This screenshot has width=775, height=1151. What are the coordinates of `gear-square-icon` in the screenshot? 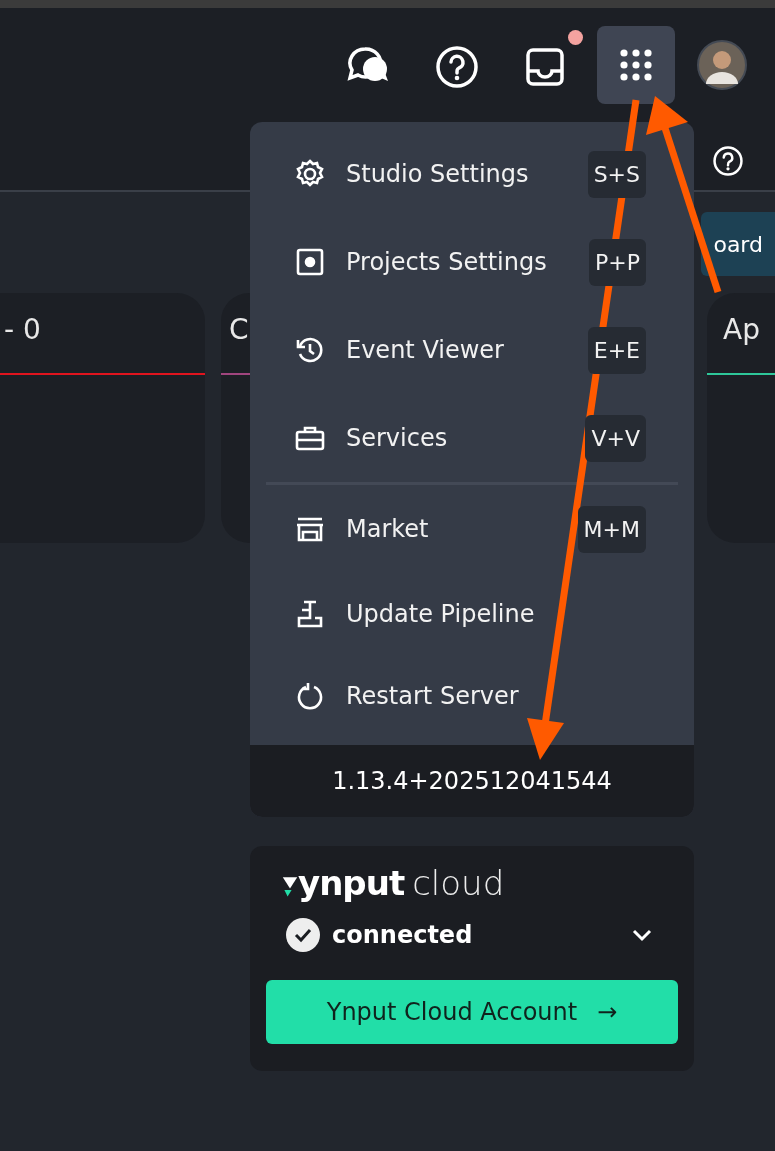 It's located at (310, 262).